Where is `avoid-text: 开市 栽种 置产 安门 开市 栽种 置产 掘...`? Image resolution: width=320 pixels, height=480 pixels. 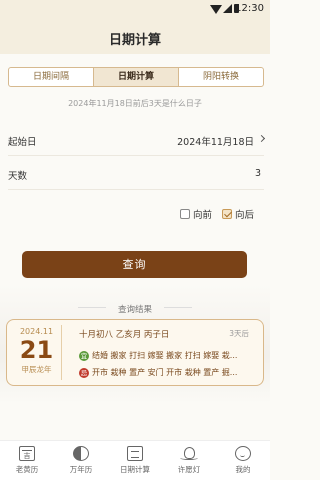
avoid-text: 开市 栽种 置产 安门 开市 栽种 置产 掘... is located at coordinates (165, 372).